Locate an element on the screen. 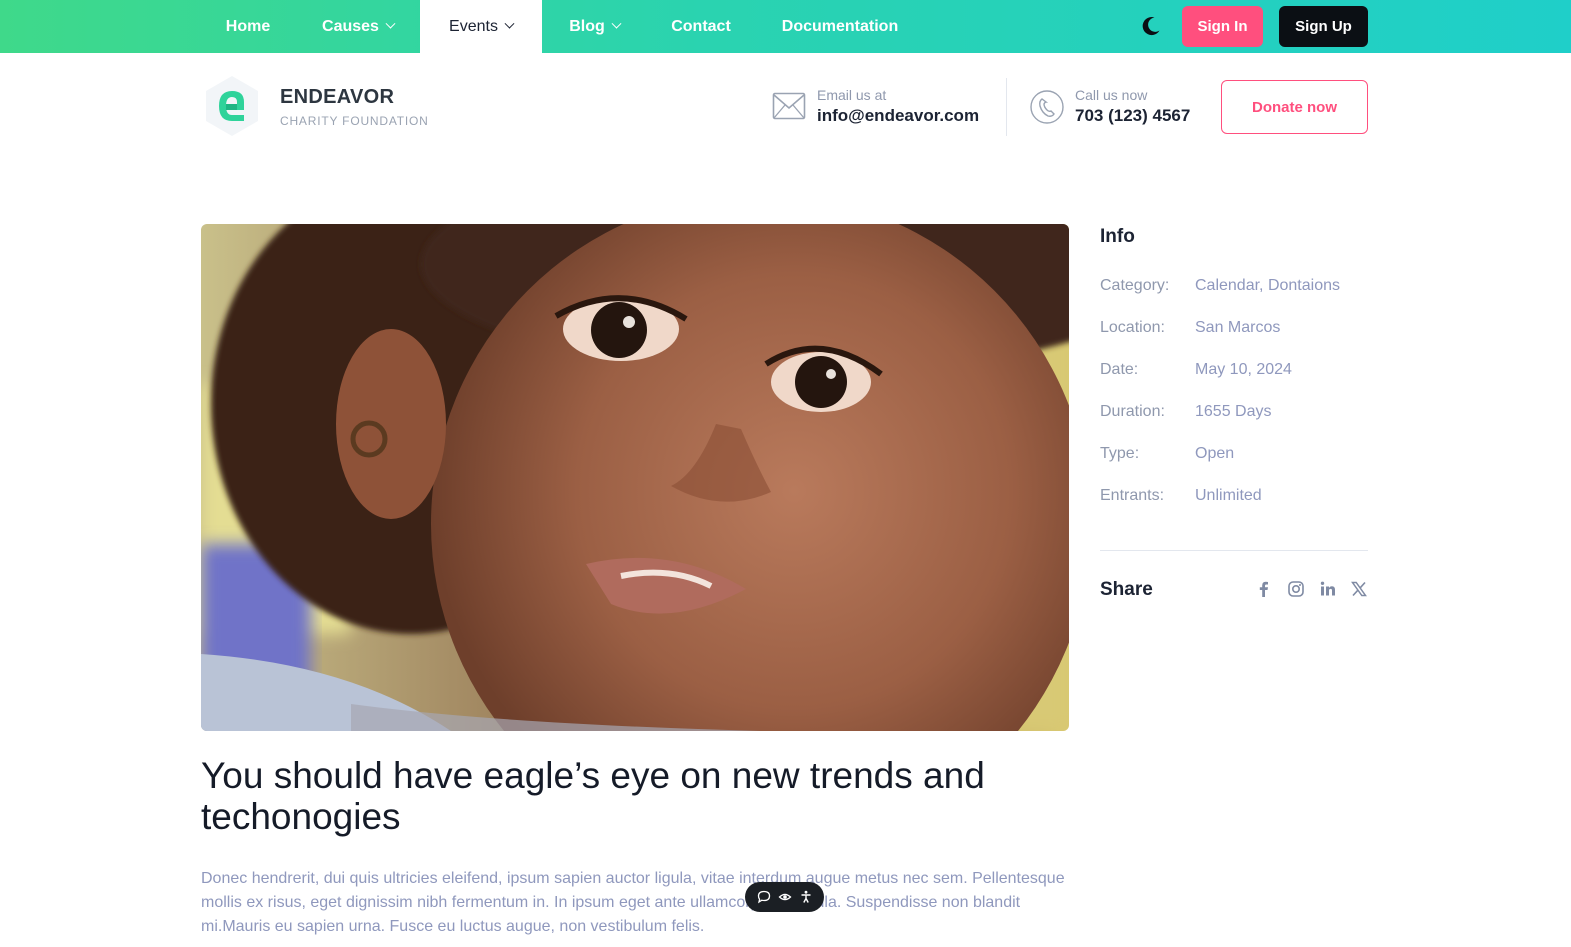 The height and width of the screenshot is (947, 1571). info-key: Entrants: is located at coordinates (1132, 495).